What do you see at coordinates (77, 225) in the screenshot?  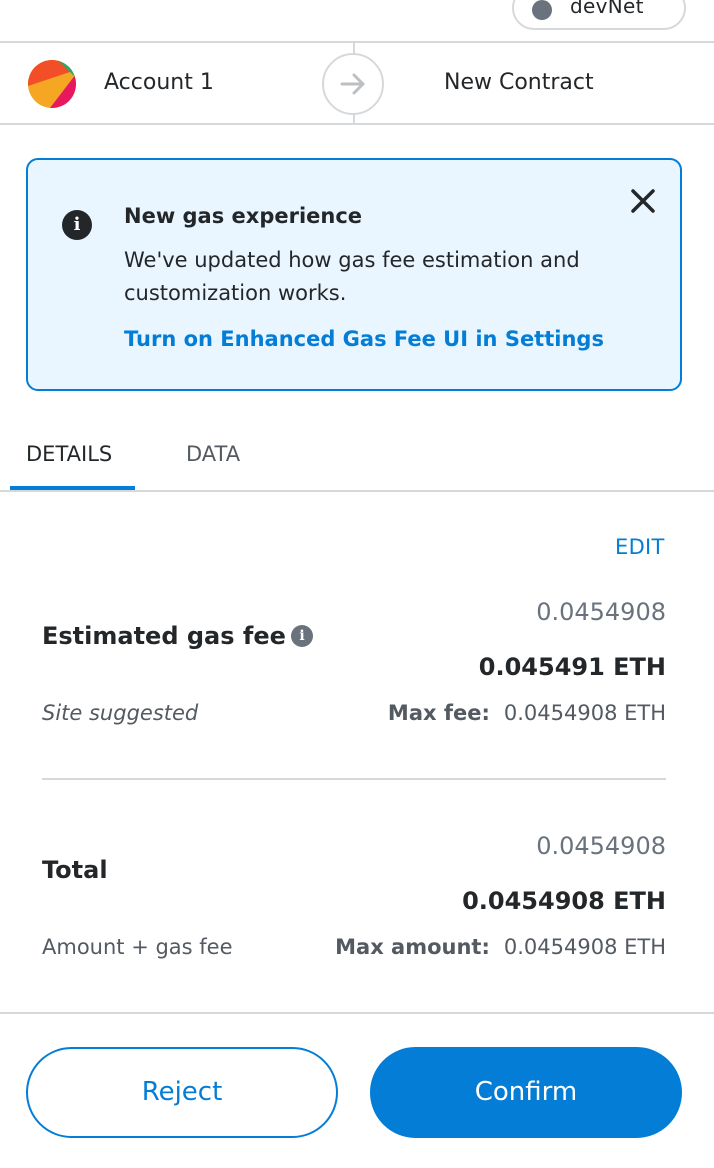 I see `info-icon: i` at bounding box center [77, 225].